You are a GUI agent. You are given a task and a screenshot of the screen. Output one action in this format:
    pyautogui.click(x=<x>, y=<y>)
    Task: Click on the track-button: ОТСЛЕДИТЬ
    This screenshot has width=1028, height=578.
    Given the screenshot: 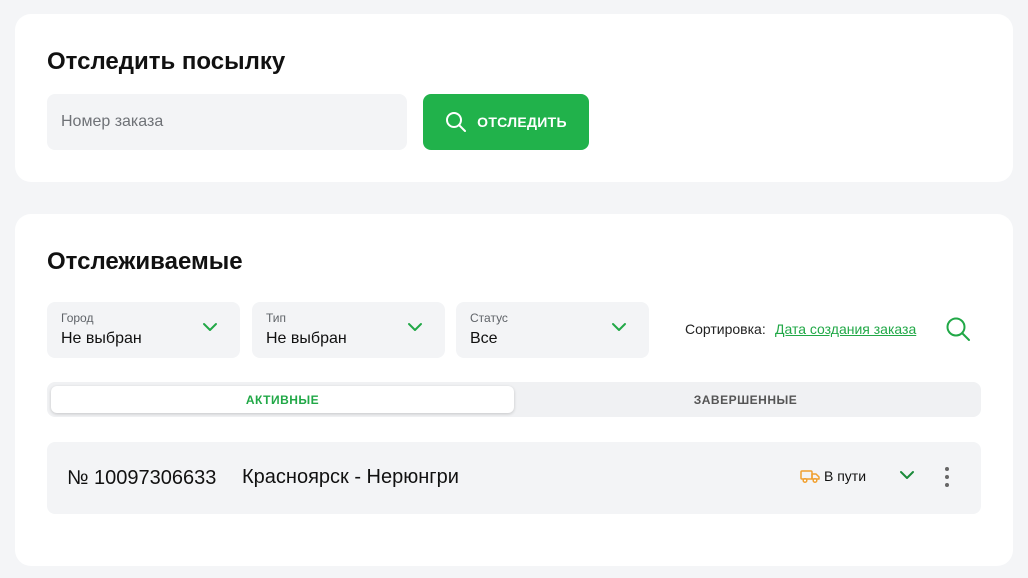 What is the action you would take?
    pyautogui.click(x=506, y=122)
    